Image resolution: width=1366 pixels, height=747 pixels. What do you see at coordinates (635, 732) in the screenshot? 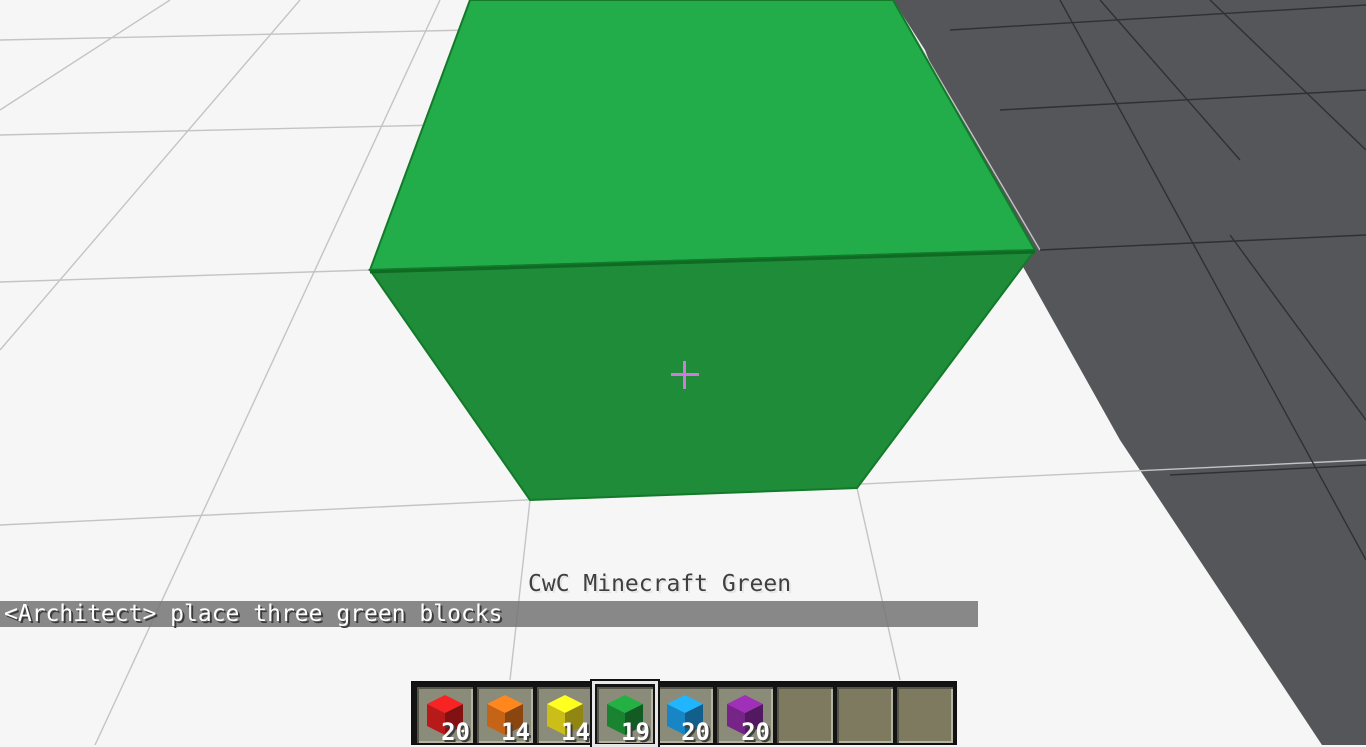
I see `slot-count: 19` at bounding box center [635, 732].